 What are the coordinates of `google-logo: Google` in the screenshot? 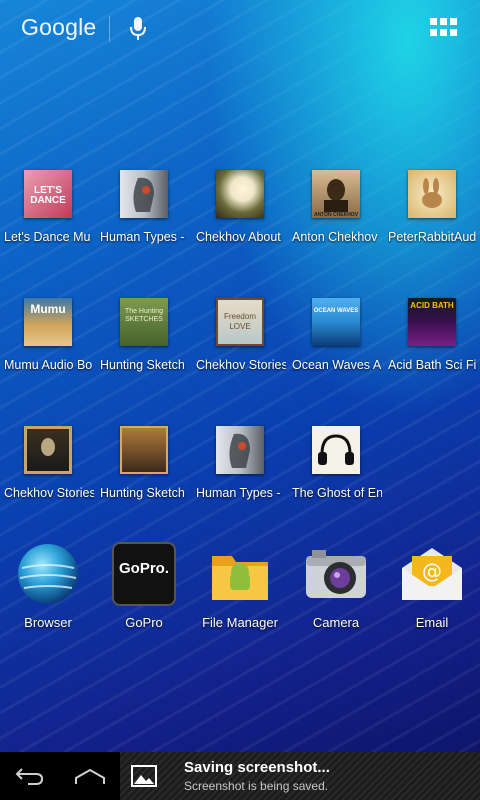 It's located at (58, 27).